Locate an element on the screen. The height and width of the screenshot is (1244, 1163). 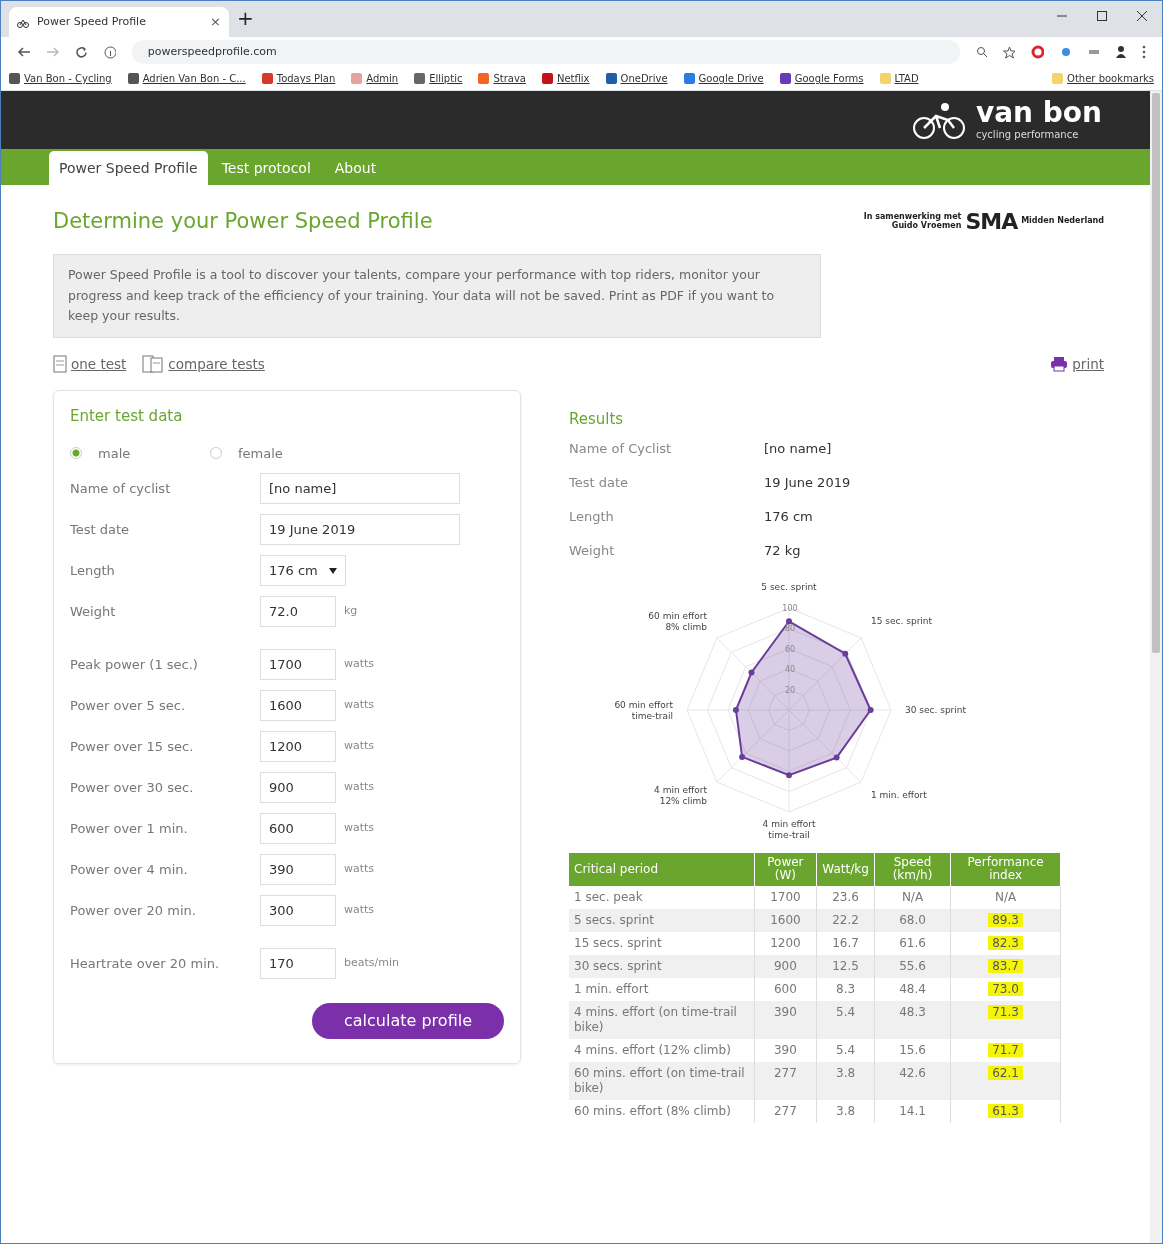
table-cell: 4 mins. effort (on time-trail bike) is located at coordinates (661, 1020).